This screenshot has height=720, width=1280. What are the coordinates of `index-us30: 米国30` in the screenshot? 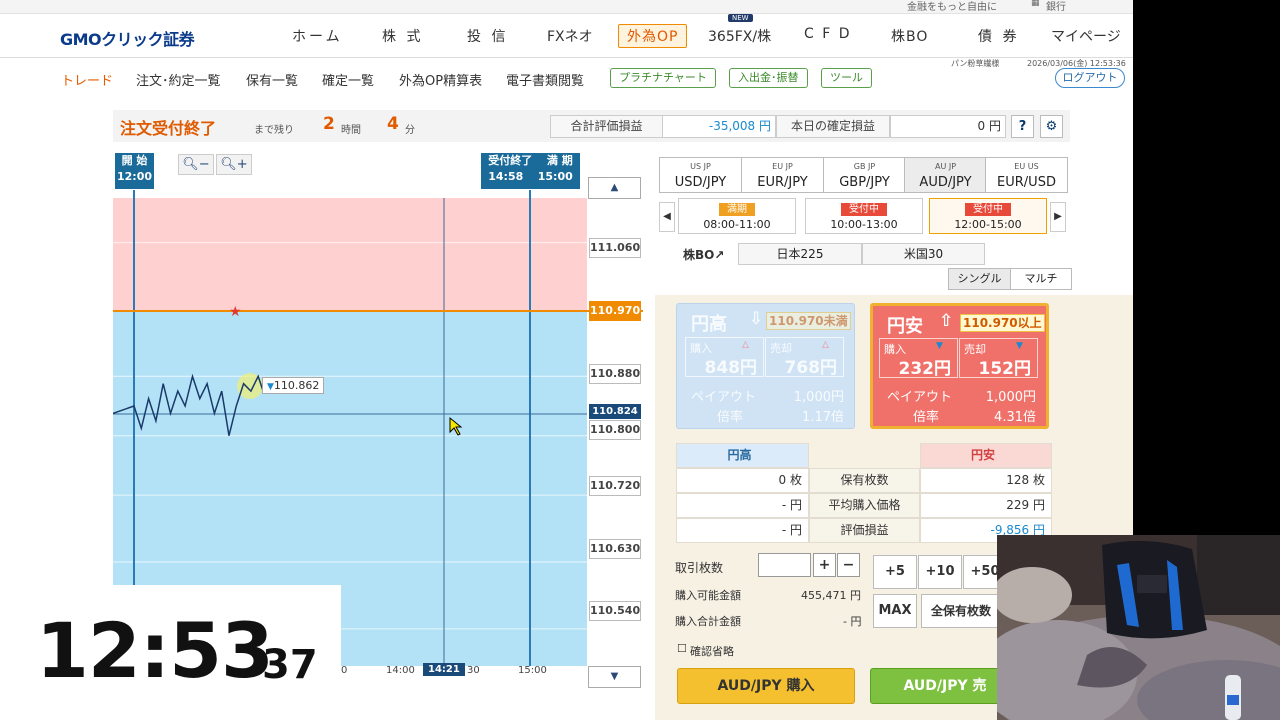 It's located at (923, 254).